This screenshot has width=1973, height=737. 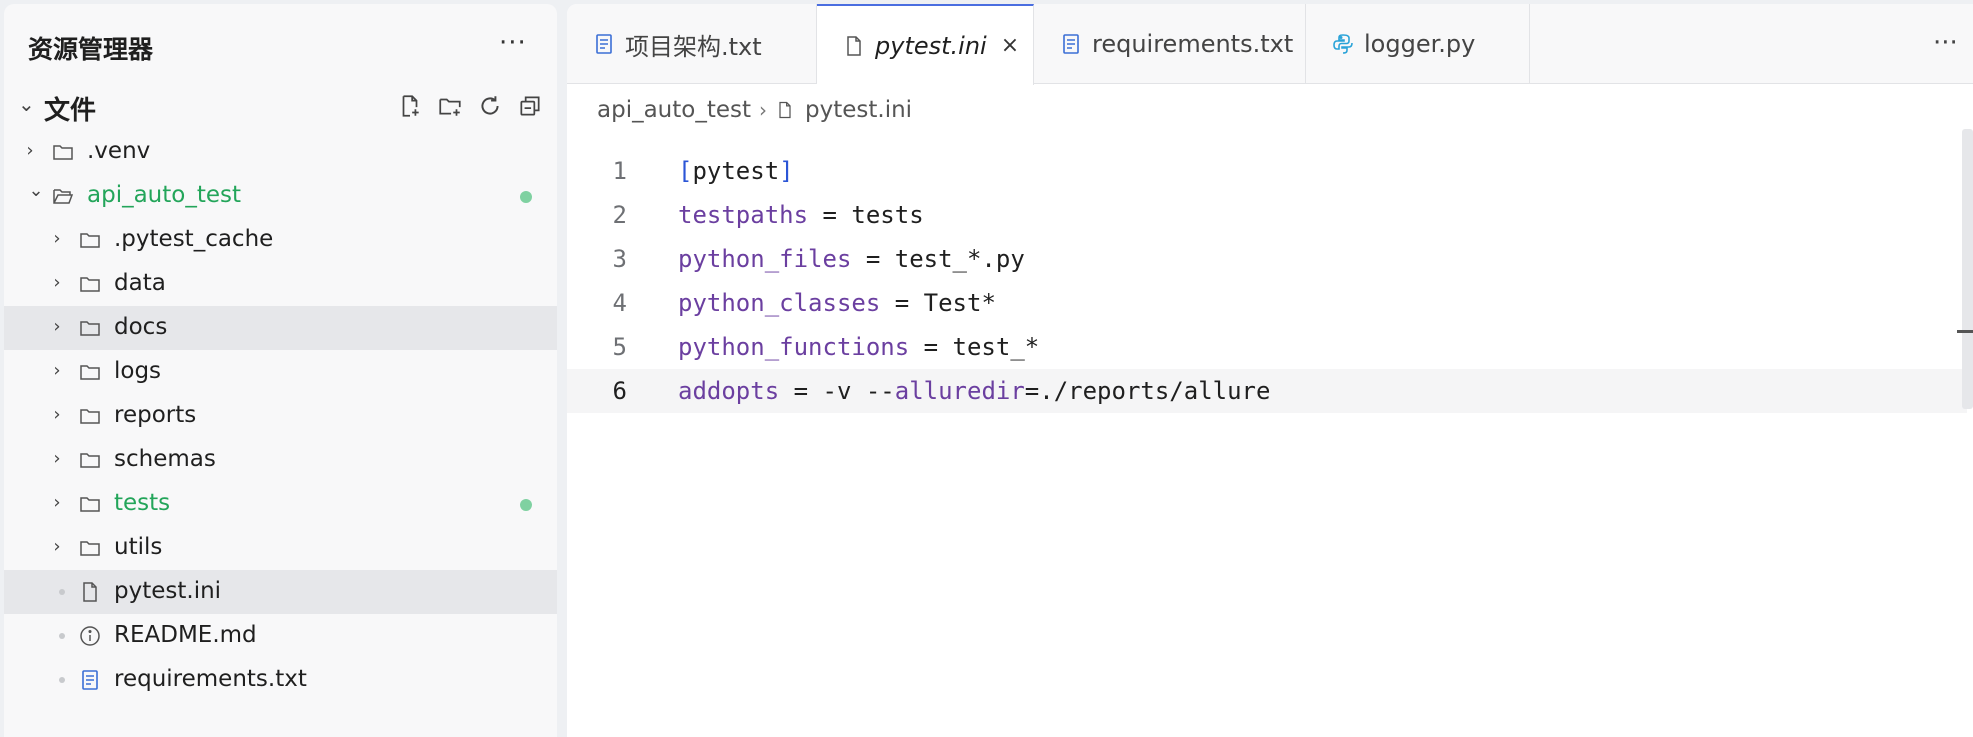 What do you see at coordinates (490, 106) in the screenshot?
I see `refresh-icon` at bounding box center [490, 106].